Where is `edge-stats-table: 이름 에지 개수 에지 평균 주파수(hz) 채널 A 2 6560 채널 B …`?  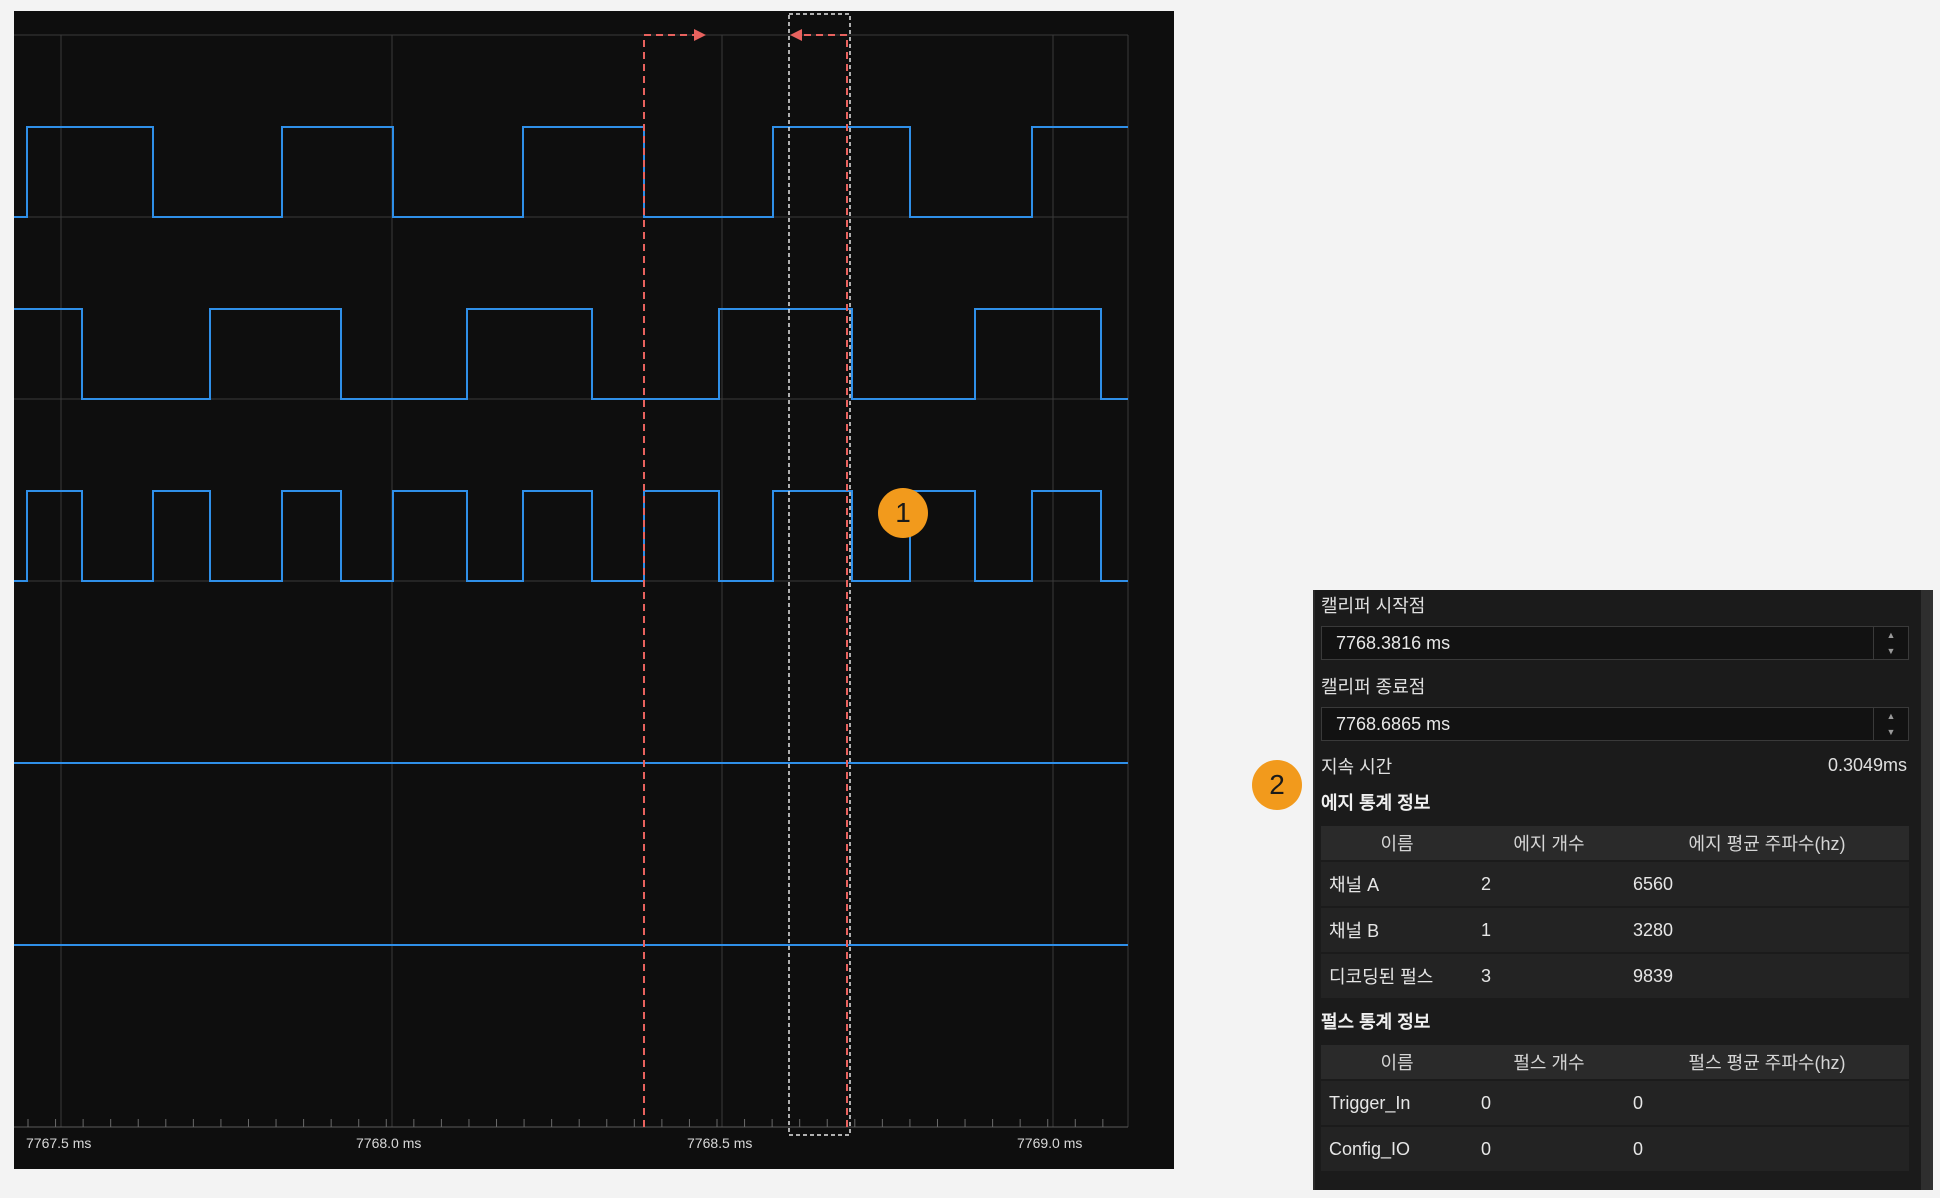 edge-stats-table: 이름 에지 개수 에지 평균 주파수(hz) 채널 A 2 6560 채널 B … is located at coordinates (1615, 912).